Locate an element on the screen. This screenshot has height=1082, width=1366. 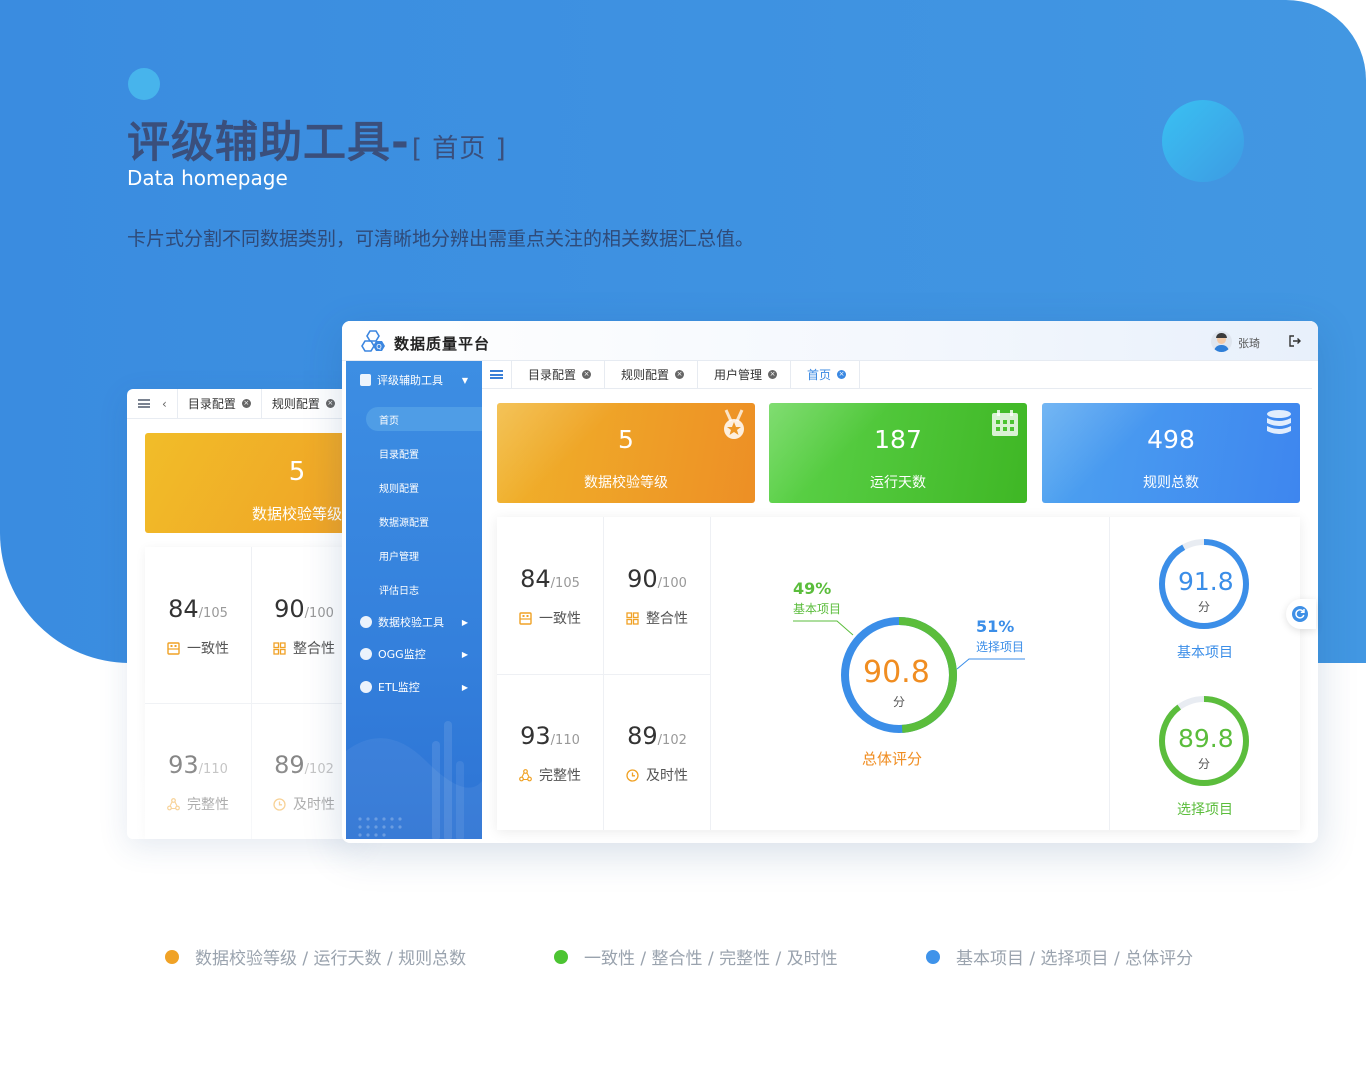
kpi-value: 498 is located at coordinates (1171, 439).